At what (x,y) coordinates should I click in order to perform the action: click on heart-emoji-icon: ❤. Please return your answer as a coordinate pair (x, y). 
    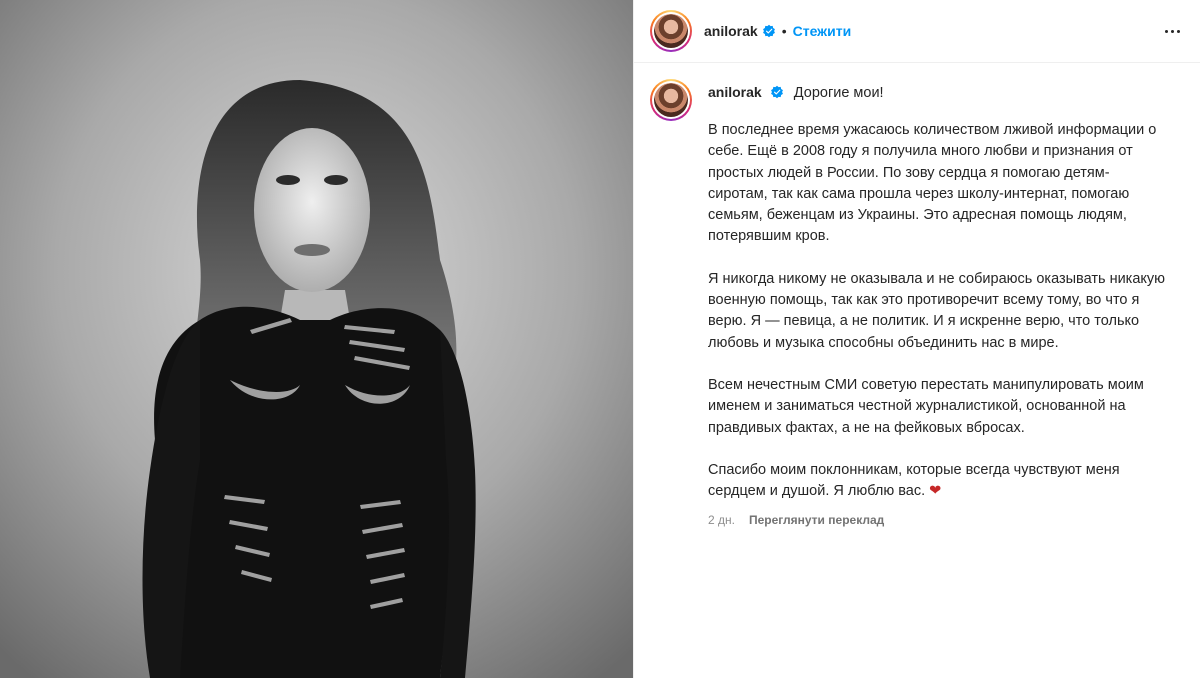
    Looking at the image, I should click on (935, 491).